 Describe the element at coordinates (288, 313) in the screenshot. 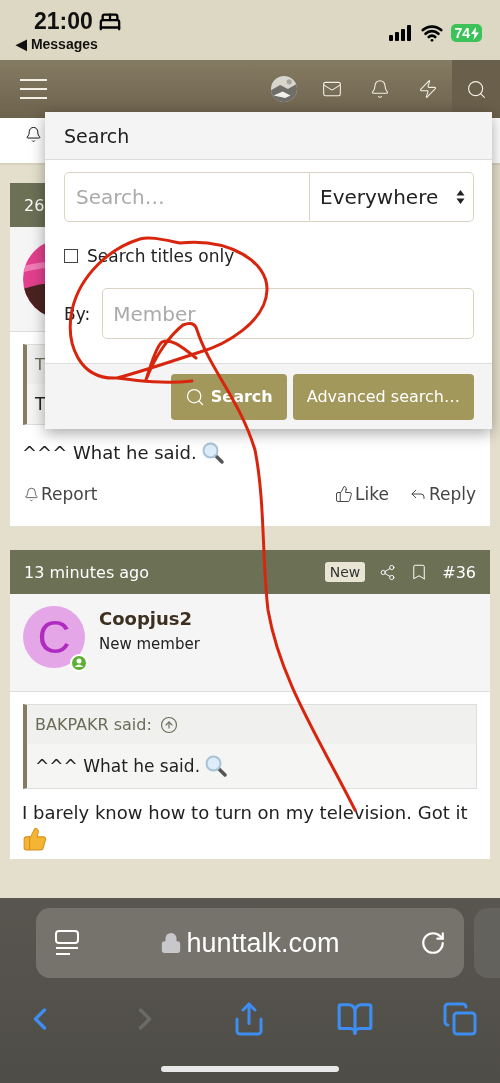

I see `member-field: Member` at that location.